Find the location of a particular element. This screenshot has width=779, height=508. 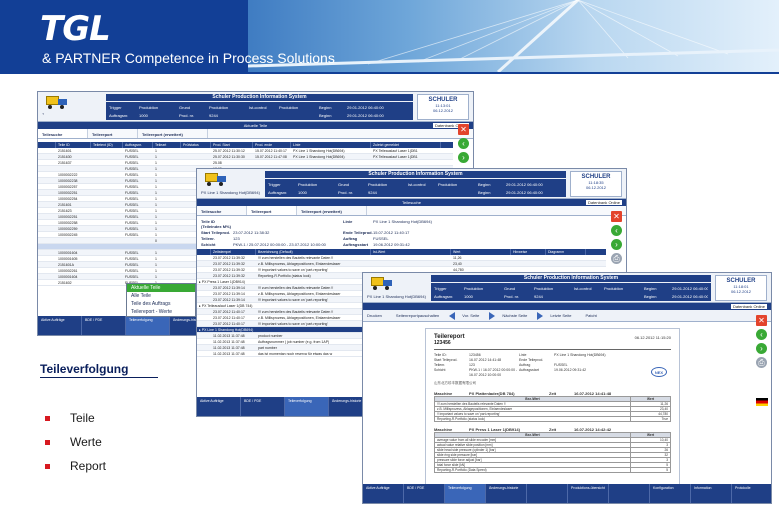

table-cell: 1000002245 is located at coordinates (68, 235).